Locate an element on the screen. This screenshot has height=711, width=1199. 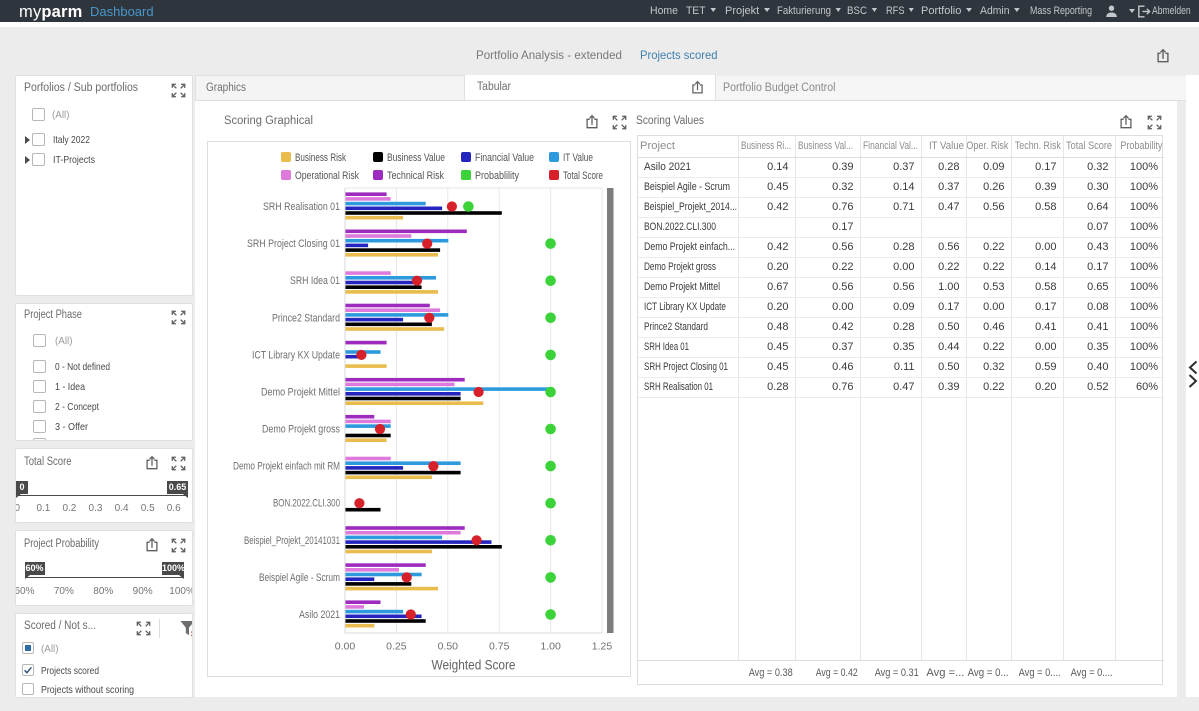
svg-text: Technical Risk is located at coordinates (415, 176).